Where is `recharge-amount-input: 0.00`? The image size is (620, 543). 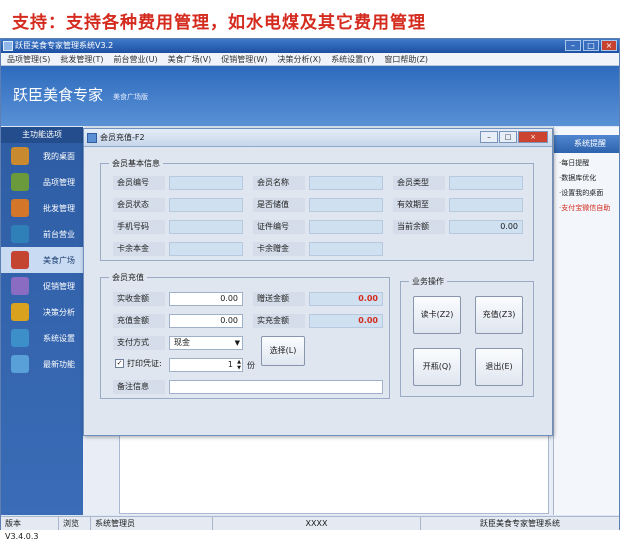
recharge-amount-input: 0.00 is located at coordinates (206, 321).